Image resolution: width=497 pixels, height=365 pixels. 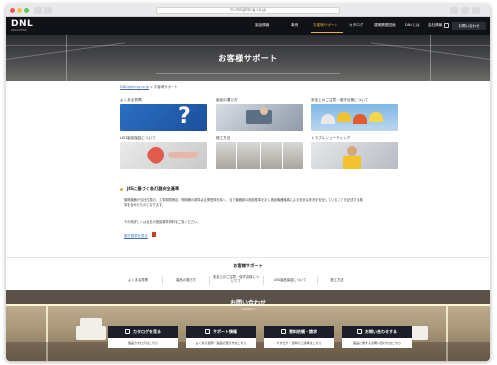 What do you see at coordinates (339, 100) in the screenshot?
I see `category-label-safety: 安全上のご注意・保守点検について` at bounding box center [339, 100].